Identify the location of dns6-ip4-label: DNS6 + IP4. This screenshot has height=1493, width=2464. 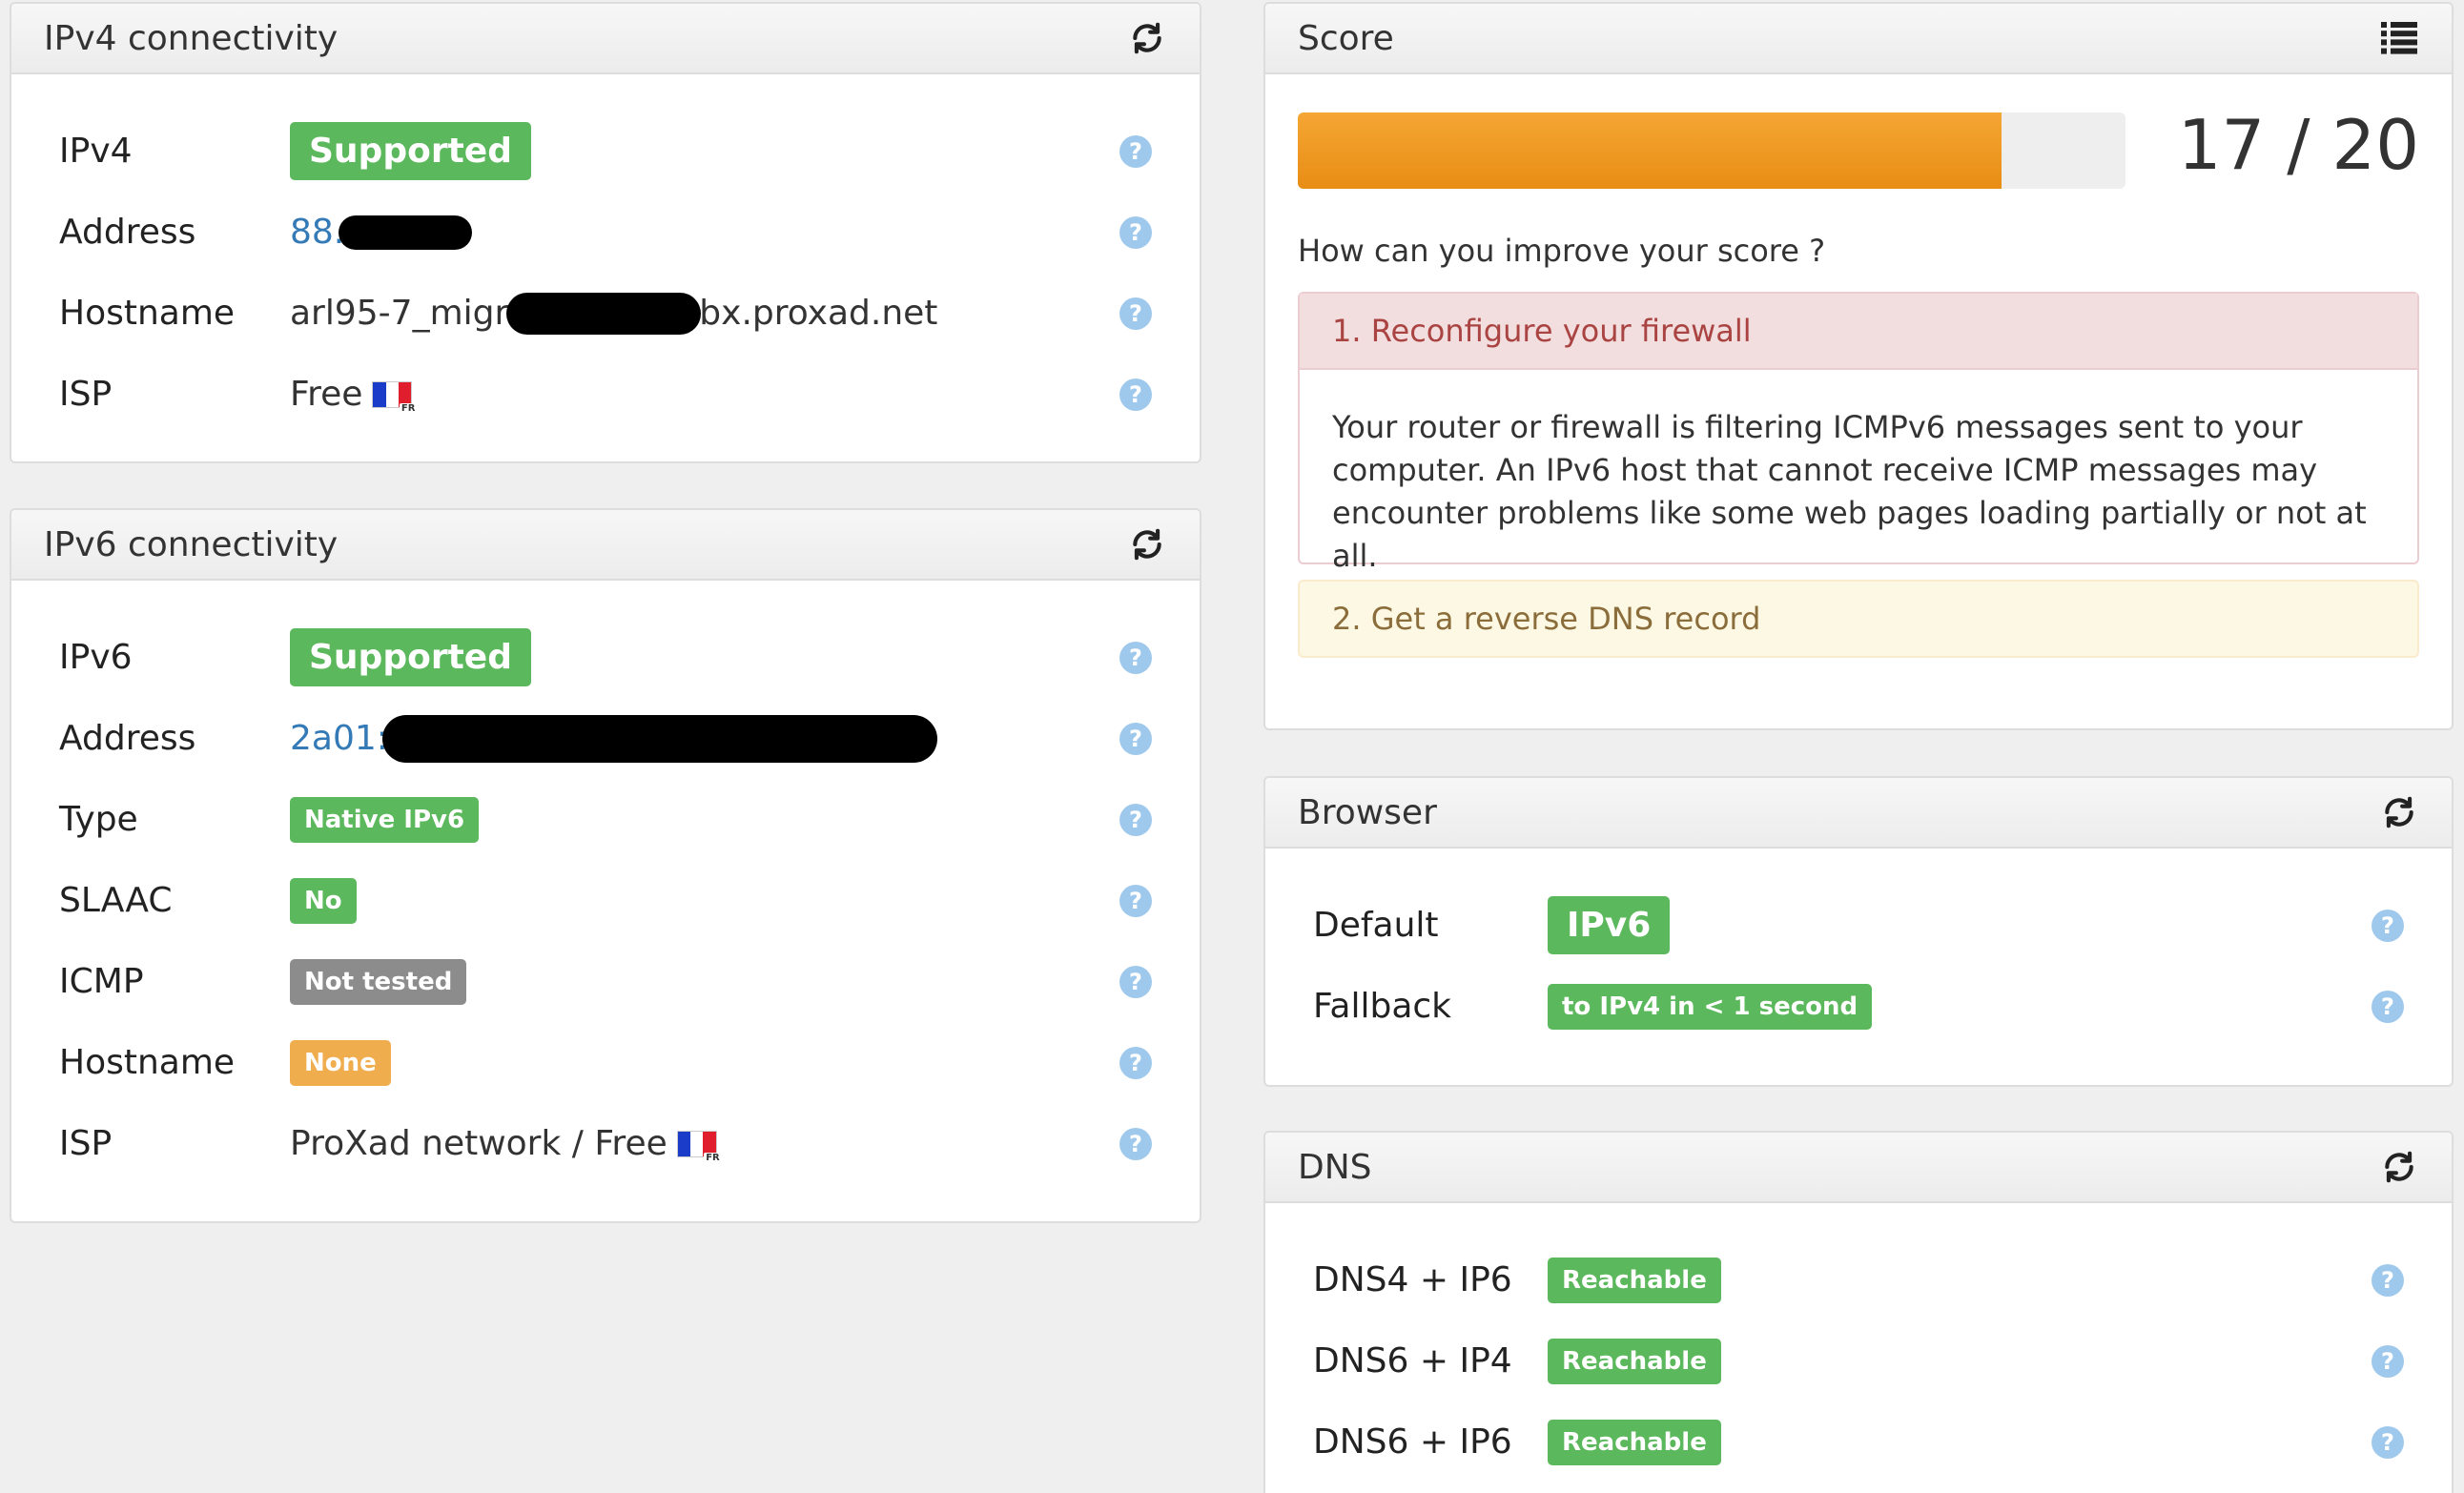
(1412, 1361).